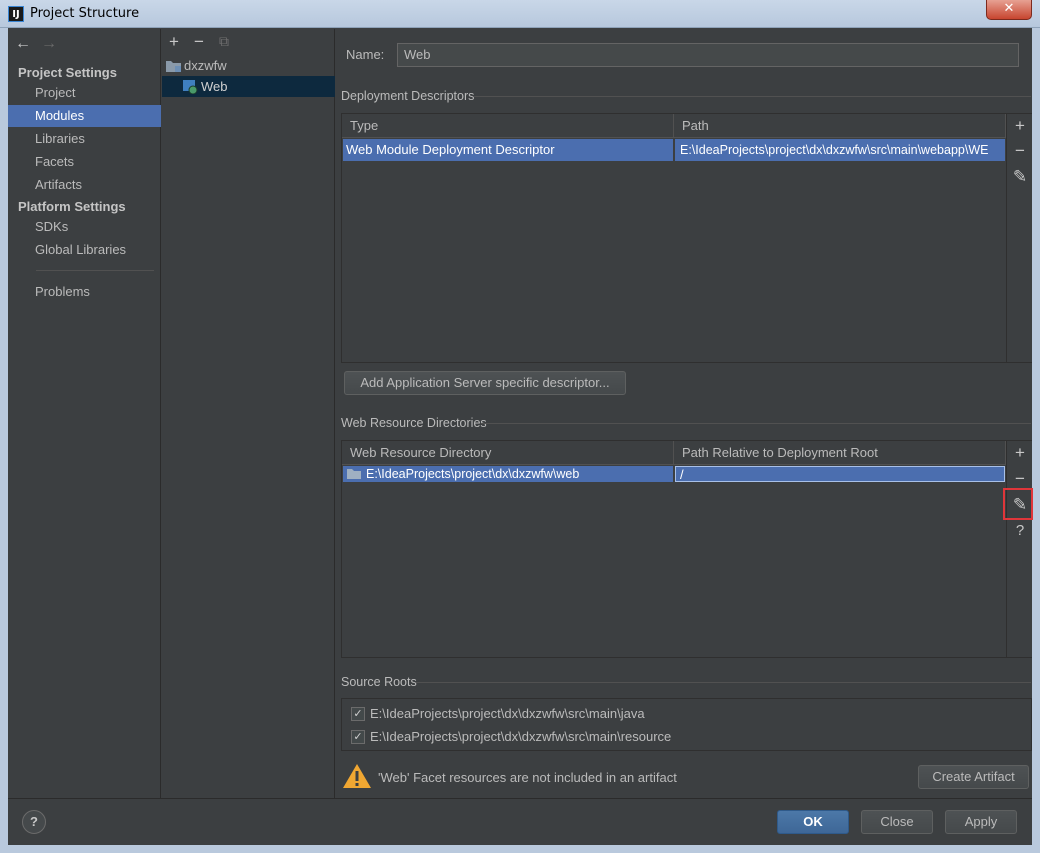 This screenshot has height=853, width=1040. I want to click on warning-icon, so click(357, 776).